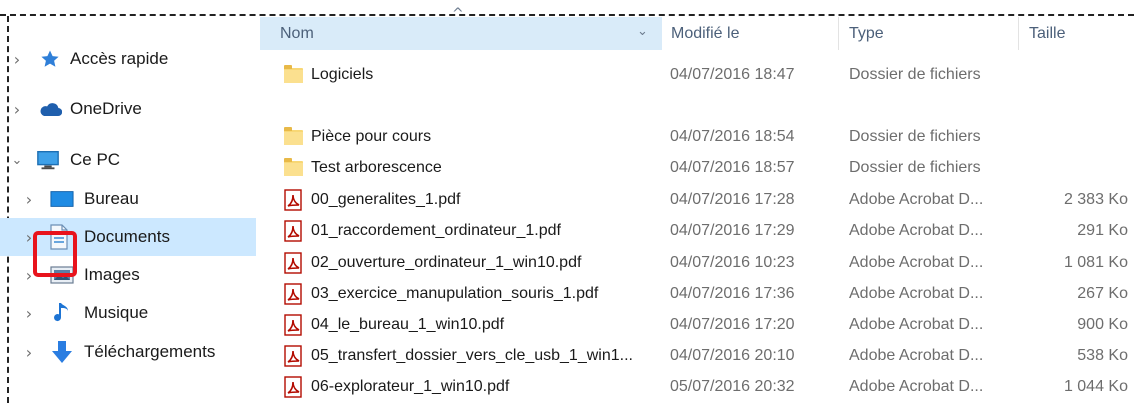 The image size is (1134, 403). What do you see at coordinates (342, 74) in the screenshot?
I see `file-name: Logiciels` at bounding box center [342, 74].